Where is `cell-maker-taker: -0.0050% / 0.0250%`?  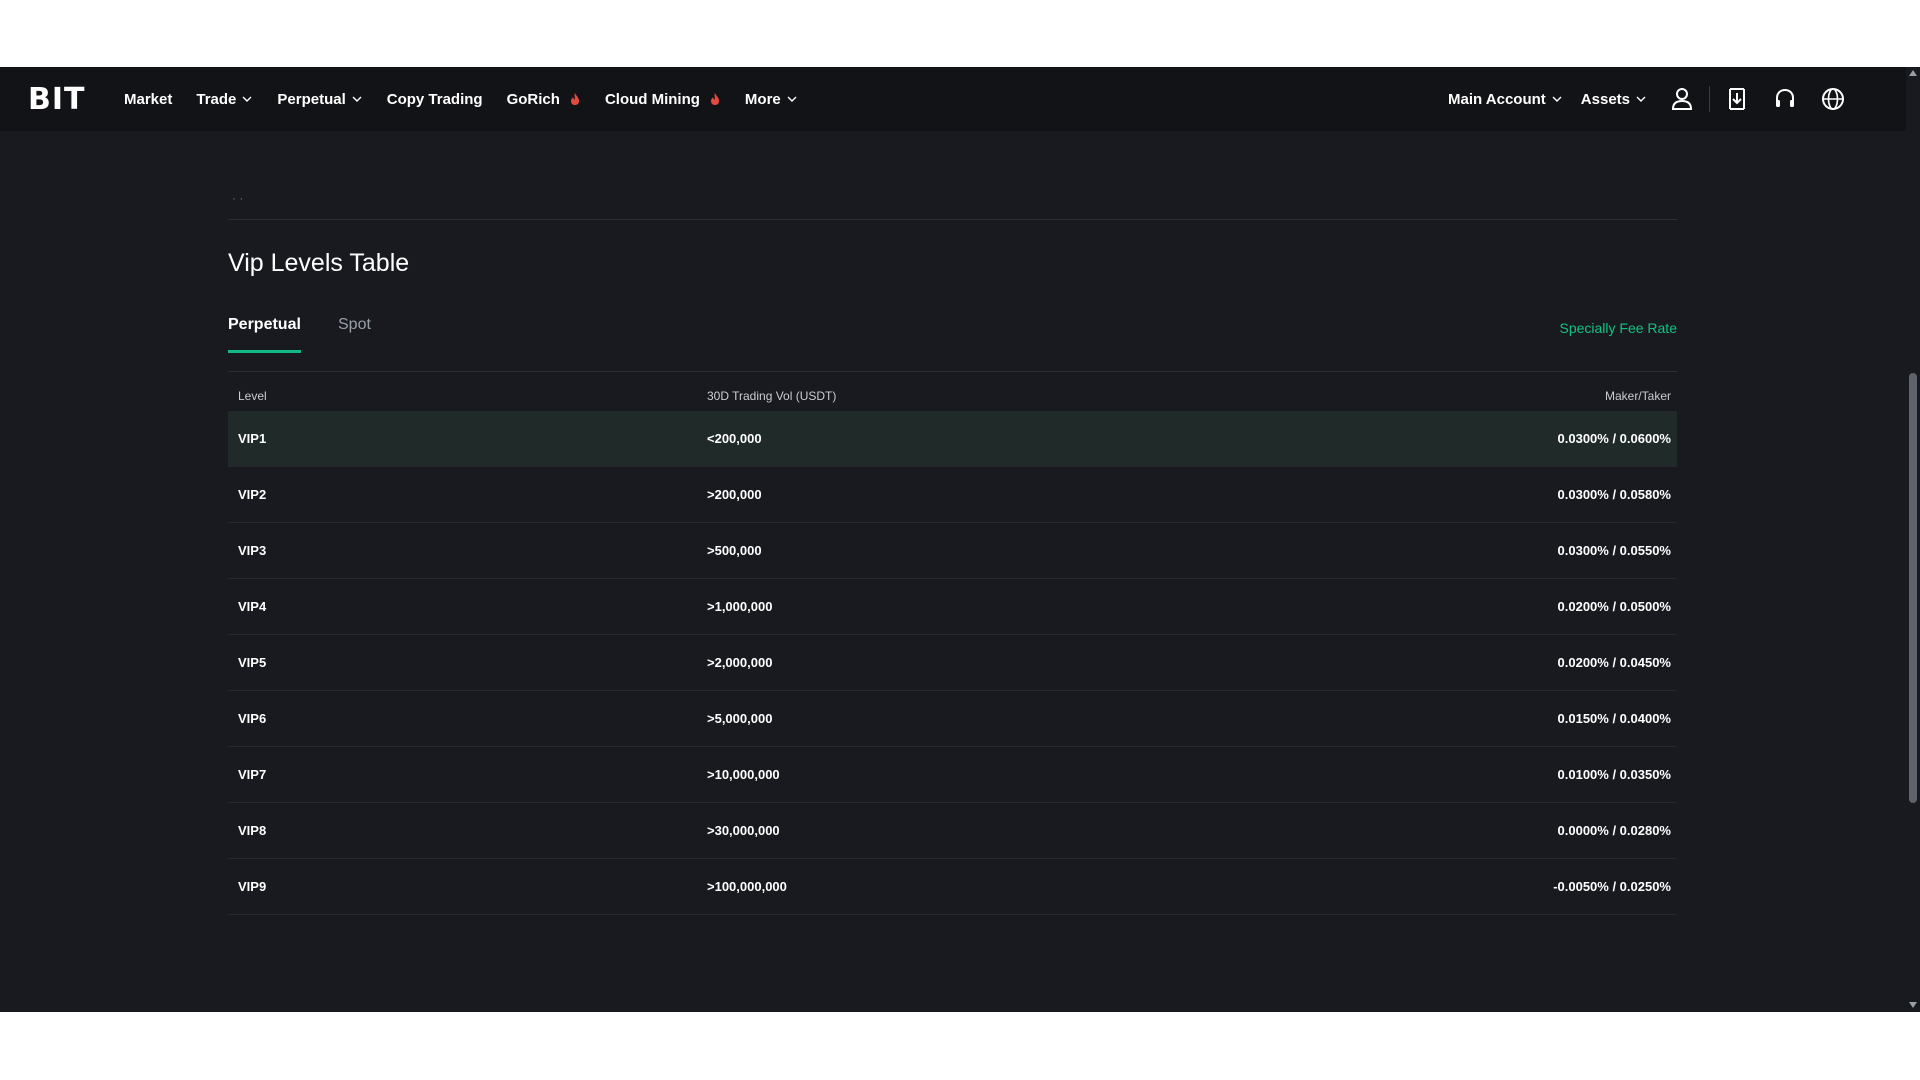 cell-maker-taker: -0.0050% / 0.0250% is located at coordinates (1612, 886).